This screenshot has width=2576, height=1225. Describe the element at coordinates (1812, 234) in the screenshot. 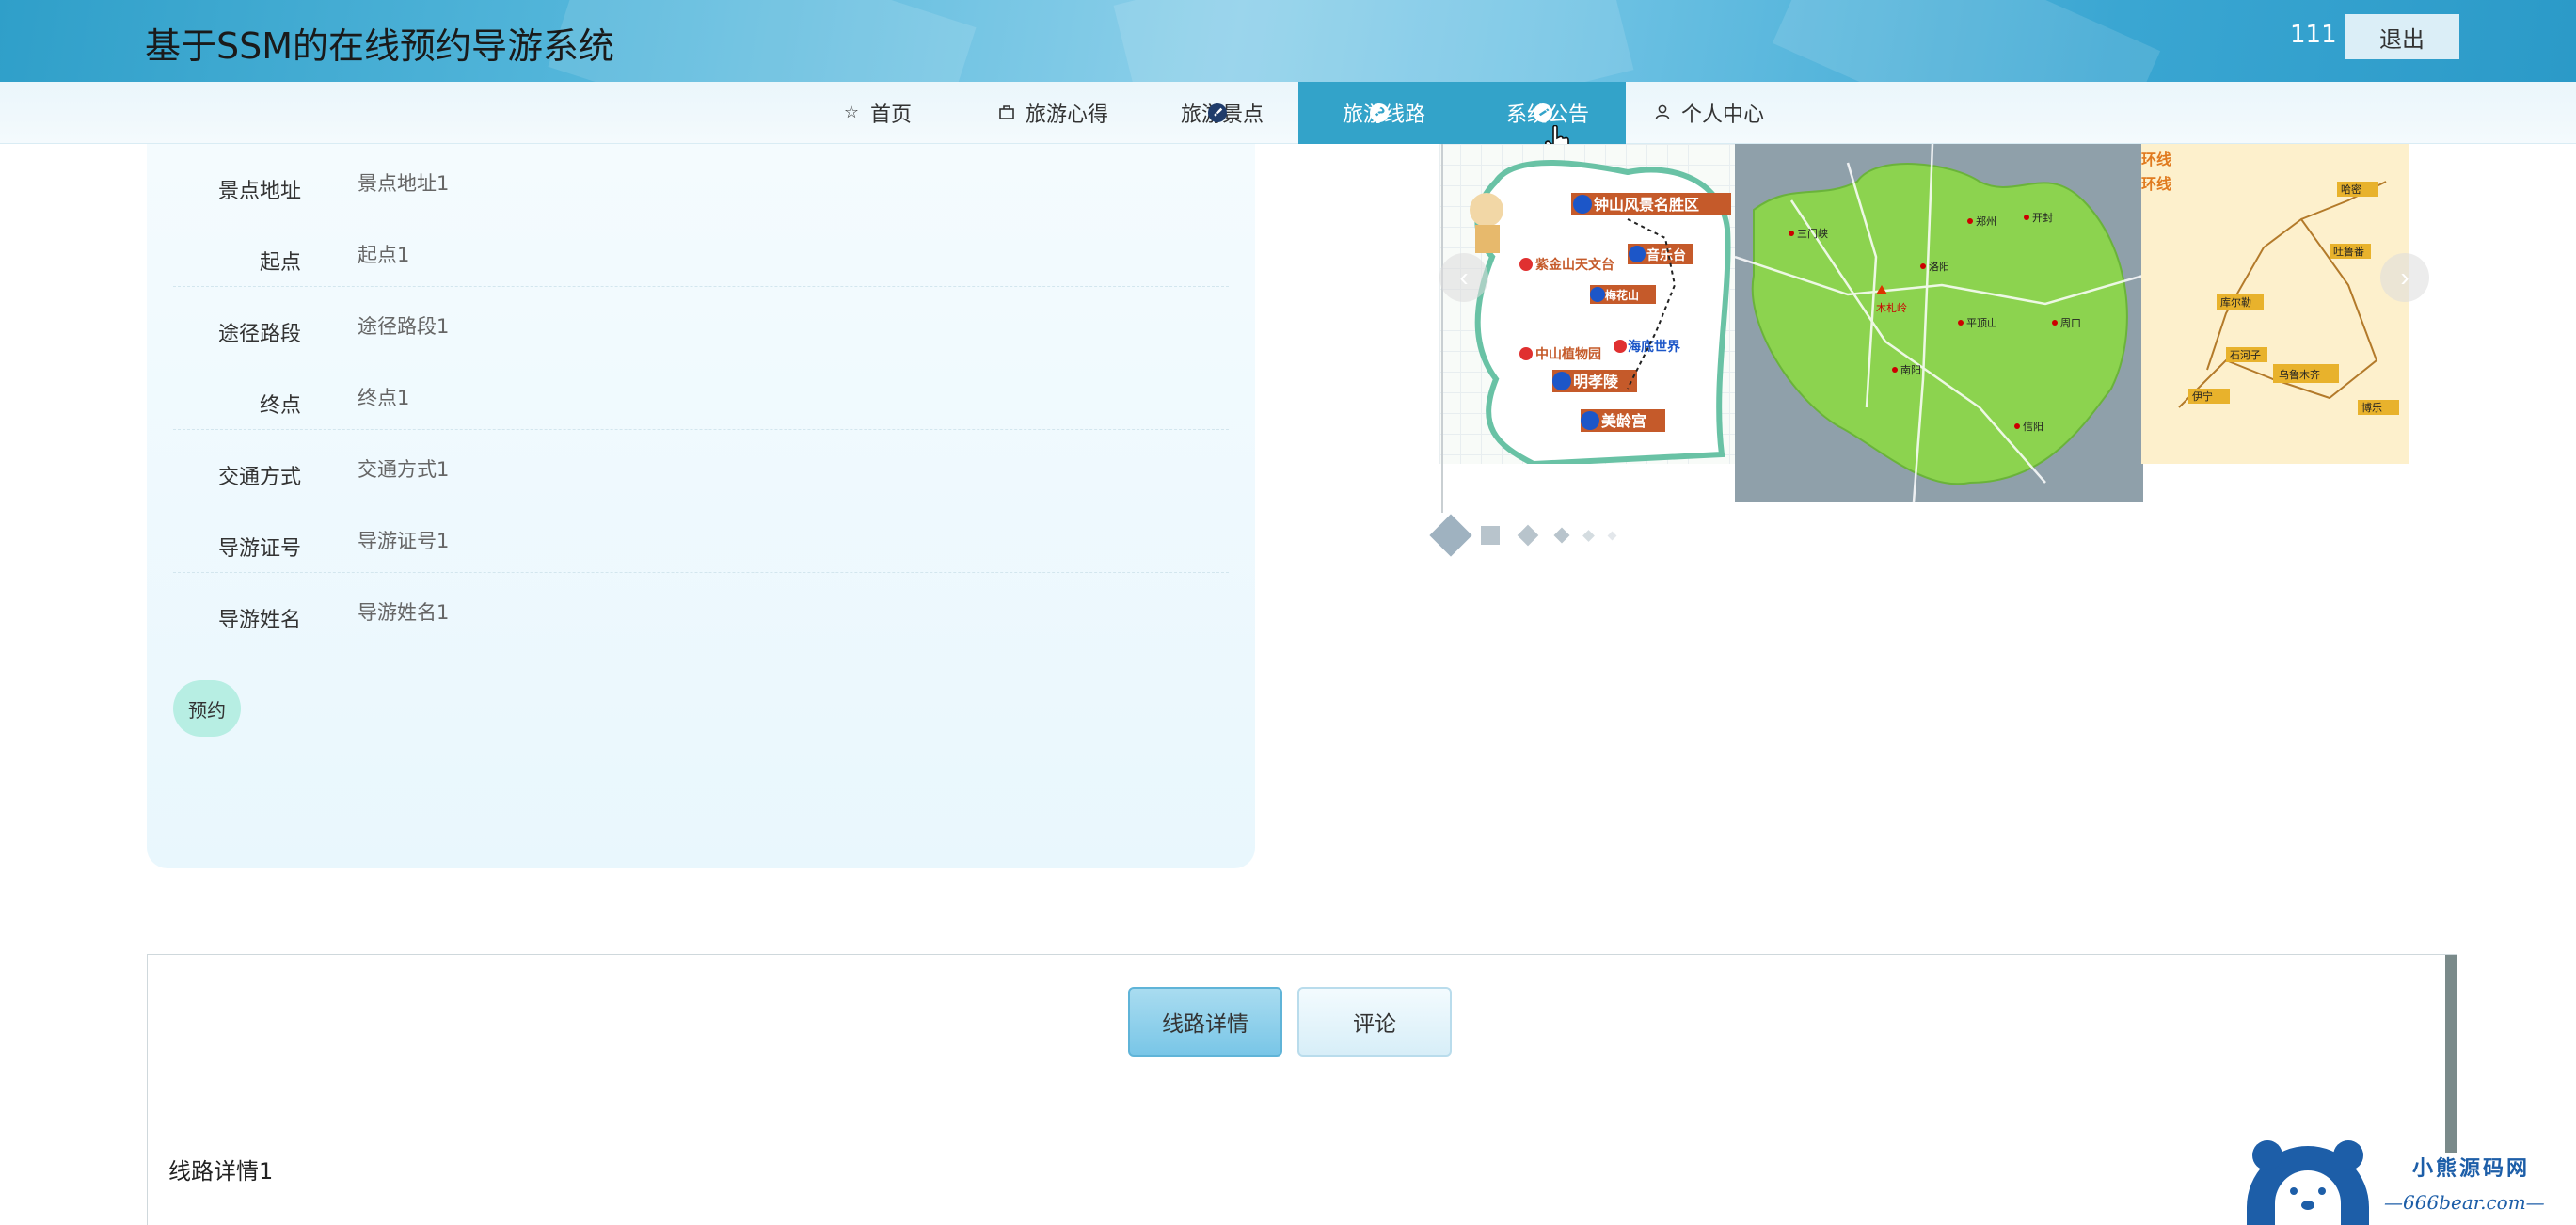

I see `map-label: 三门峡` at that location.